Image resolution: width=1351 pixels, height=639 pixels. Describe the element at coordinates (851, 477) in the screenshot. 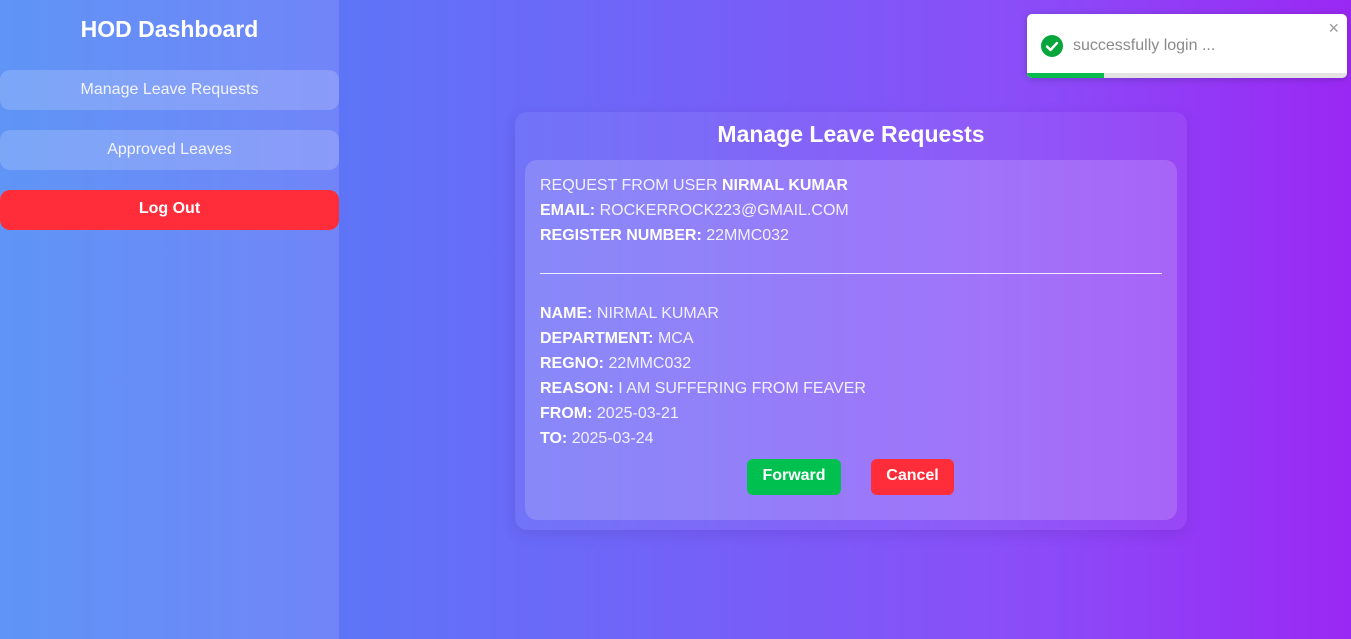

I see `request-actions: Forward Cancel` at that location.